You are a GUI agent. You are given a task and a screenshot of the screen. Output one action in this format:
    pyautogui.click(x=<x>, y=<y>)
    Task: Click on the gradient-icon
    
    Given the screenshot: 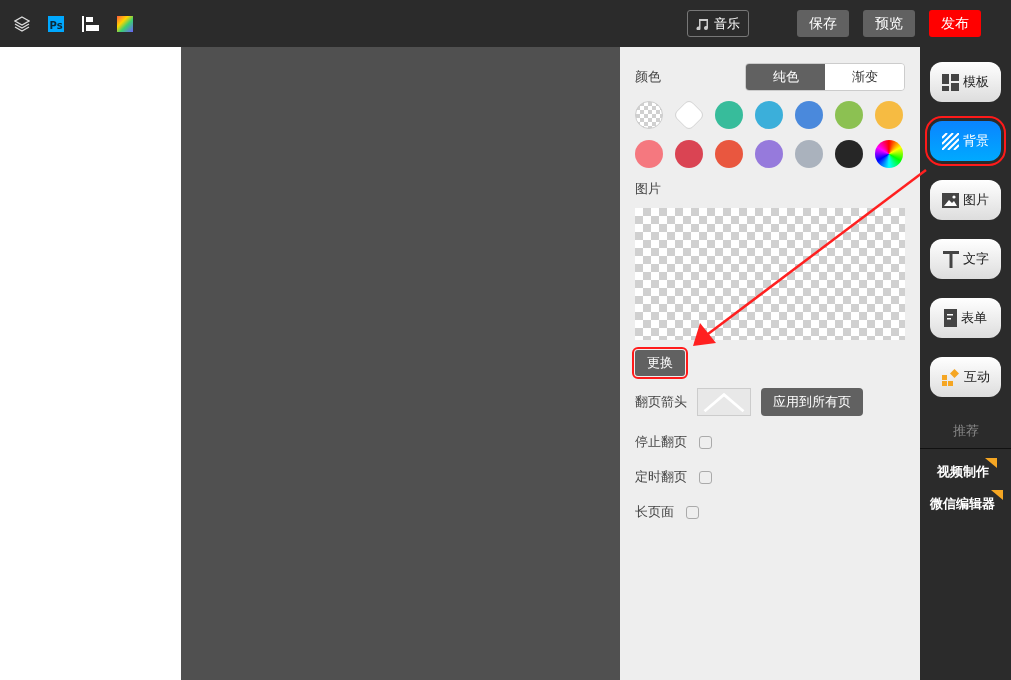 What is the action you would take?
    pyautogui.click(x=125, y=23)
    